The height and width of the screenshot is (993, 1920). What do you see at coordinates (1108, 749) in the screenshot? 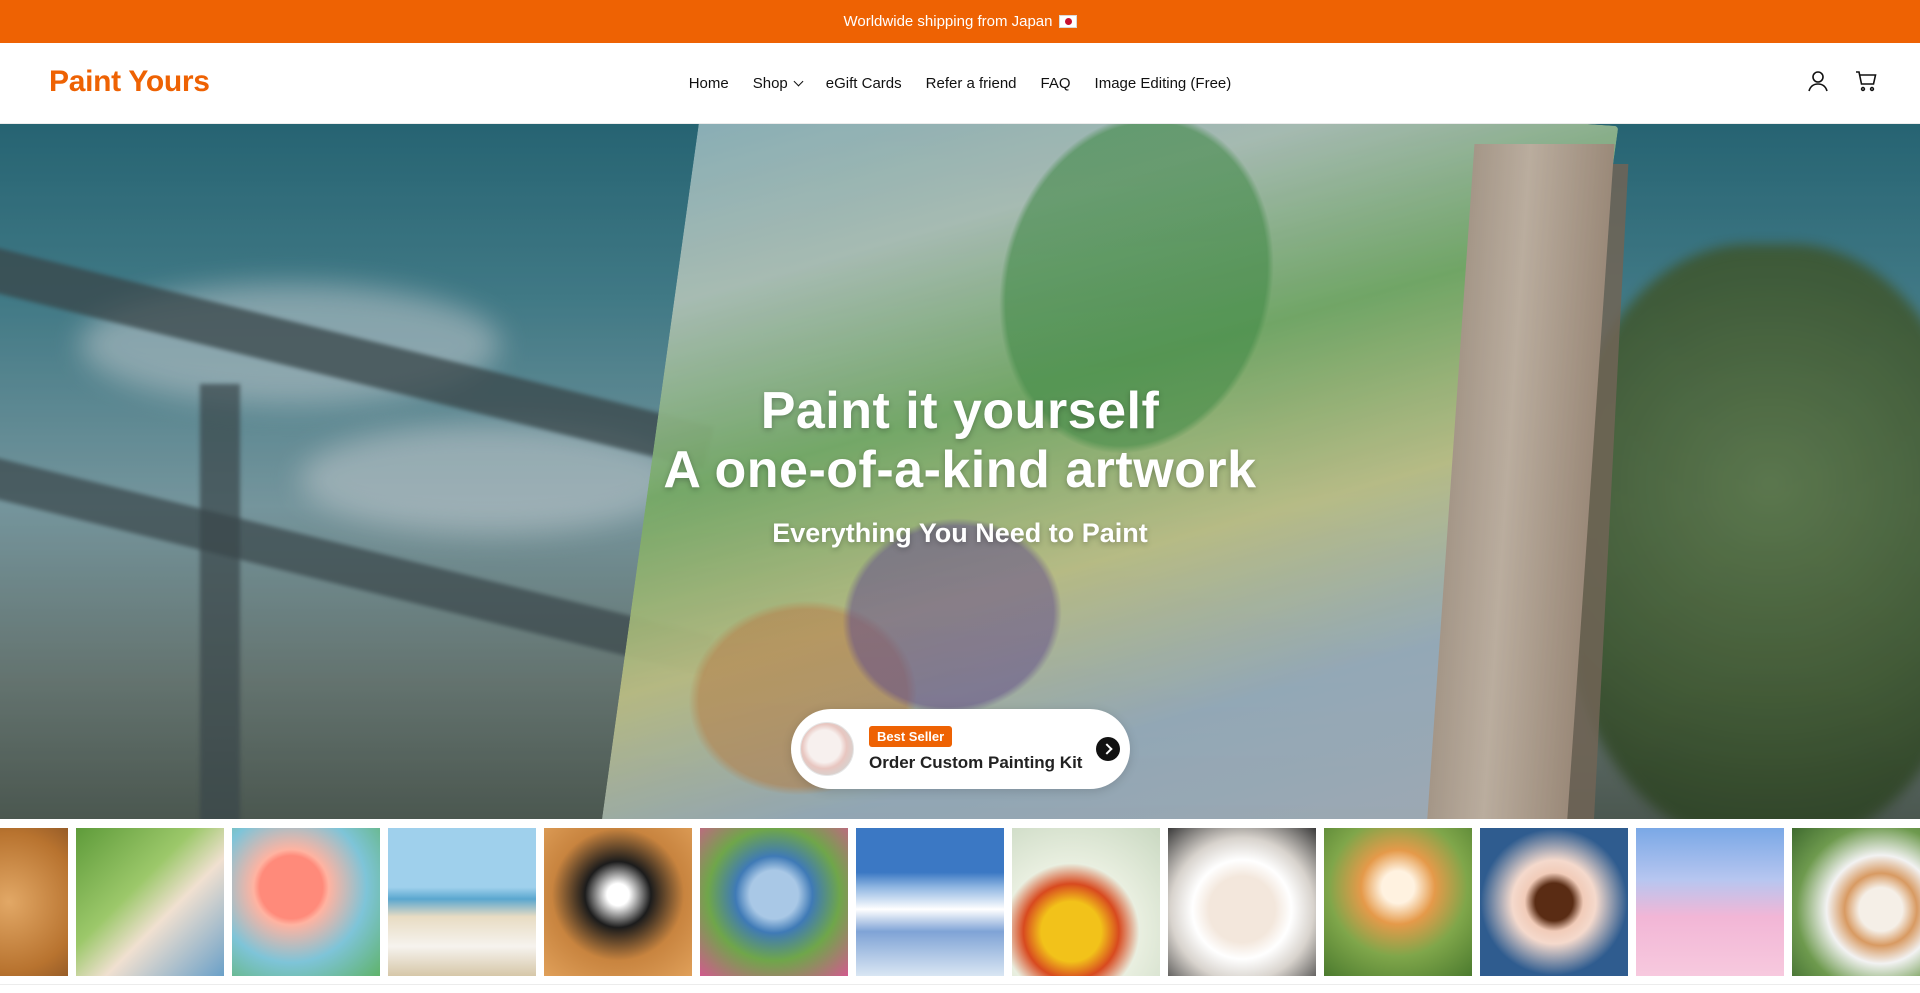
I see `chevron-right-icon` at bounding box center [1108, 749].